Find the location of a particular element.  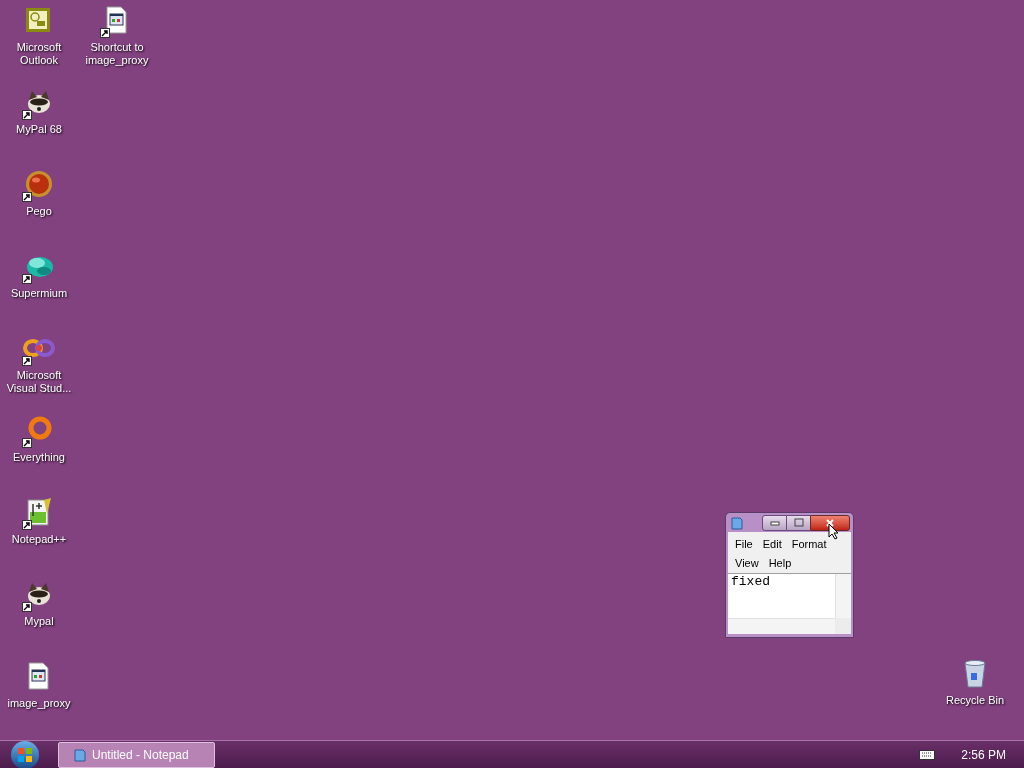

start-button is located at coordinates (25, 754).